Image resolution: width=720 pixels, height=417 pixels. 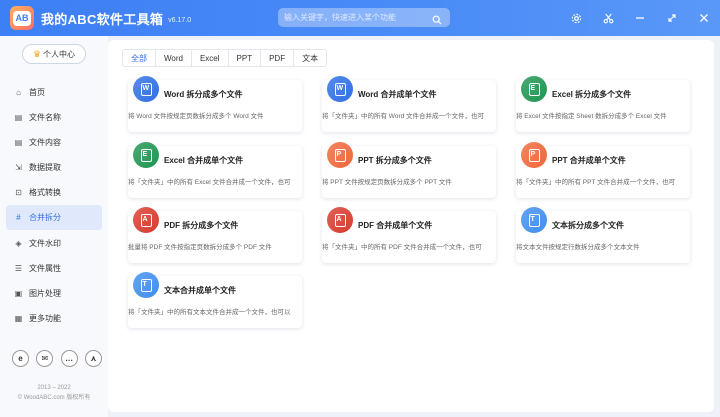 I want to click on card-title: 文本合并成单个文件, so click(x=200, y=290).